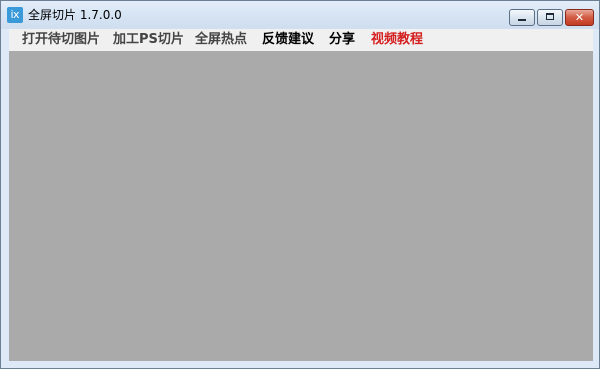 Image resolution: width=600 pixels, height=369 pixels. I want to click on title-bar: ⅸ 全屏切片 1.7.0.0 ✕, so click(300, 15).